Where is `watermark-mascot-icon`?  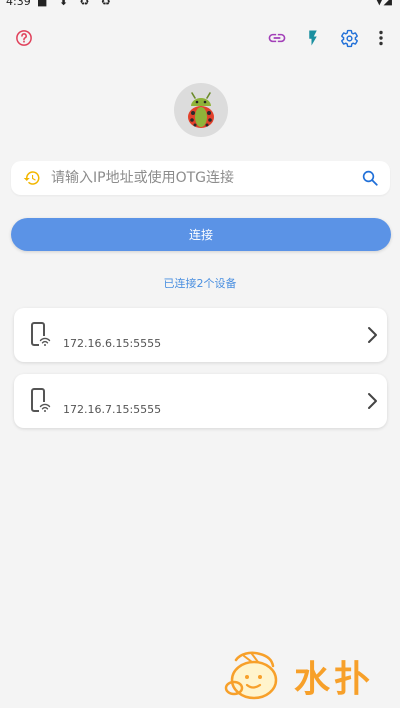
watermark-mascot-icon is located at coordinates (251, 675).